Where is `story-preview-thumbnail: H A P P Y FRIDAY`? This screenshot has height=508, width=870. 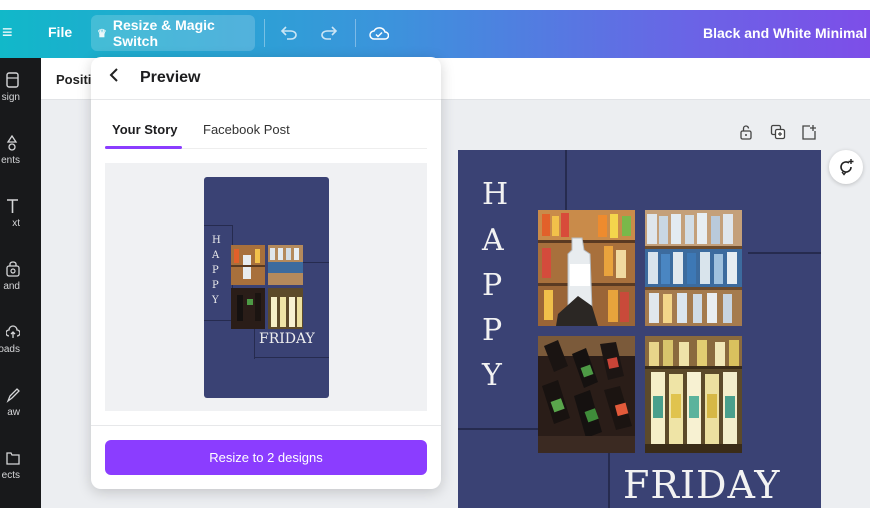
story-preview-thumbnail: H A P P Y FRIDAY is located at coordinates (266, 287).